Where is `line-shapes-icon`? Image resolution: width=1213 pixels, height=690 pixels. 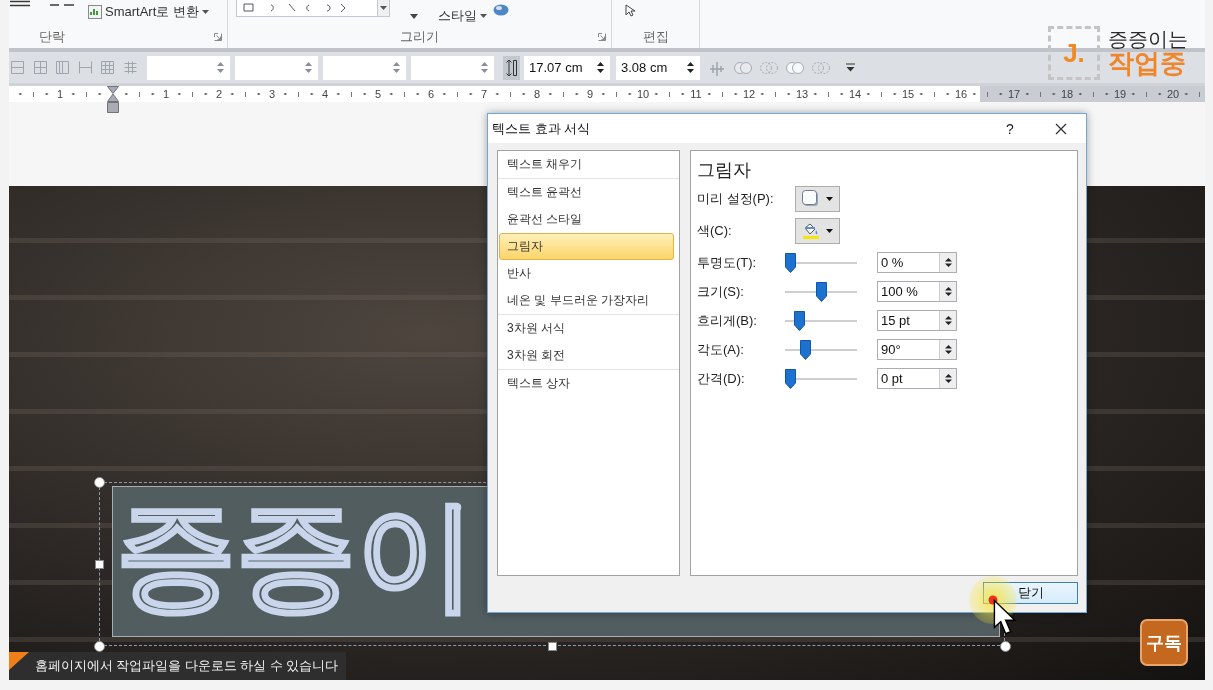 line-shapes-icon is located at coordinates (295, 8).